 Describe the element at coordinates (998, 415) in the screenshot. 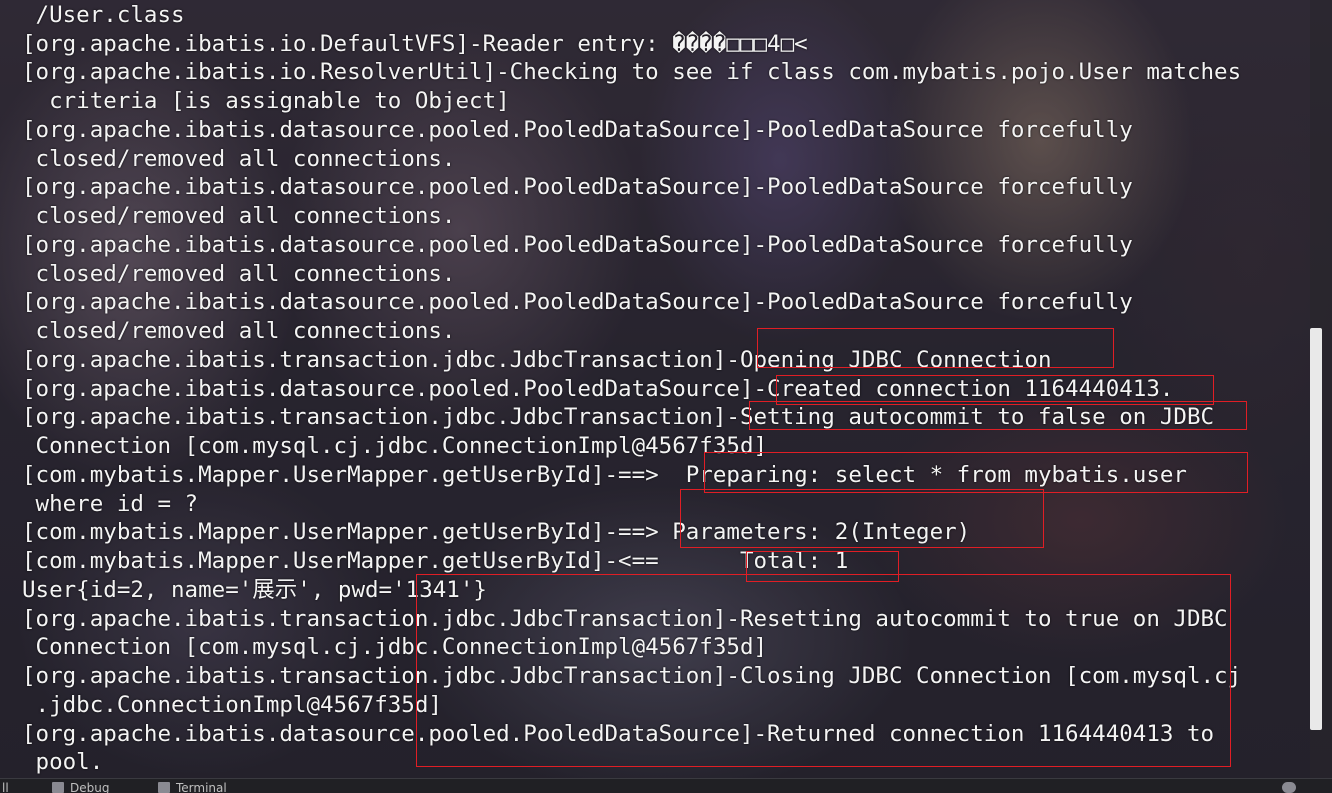

I see `highlight-box-autocommit-false` at that location.